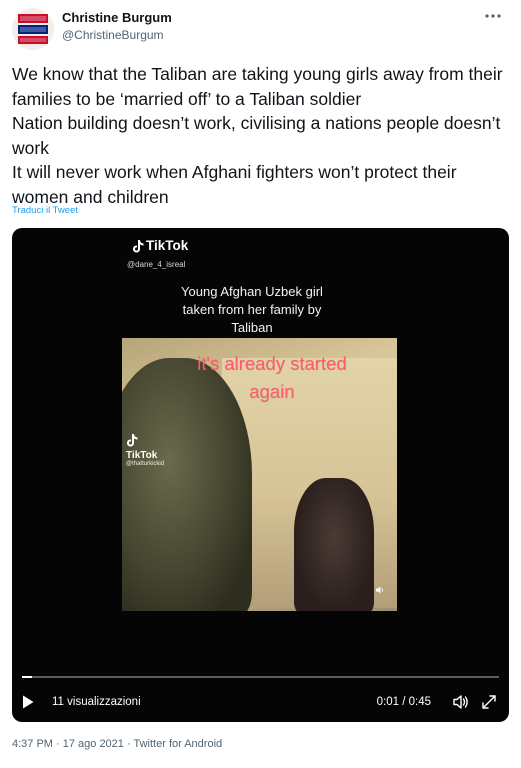  What do you see at coordinates (142, 455) in the screenshot?
I see `tiktok-label-mid: TikTok` at bounding box center [142, 455].